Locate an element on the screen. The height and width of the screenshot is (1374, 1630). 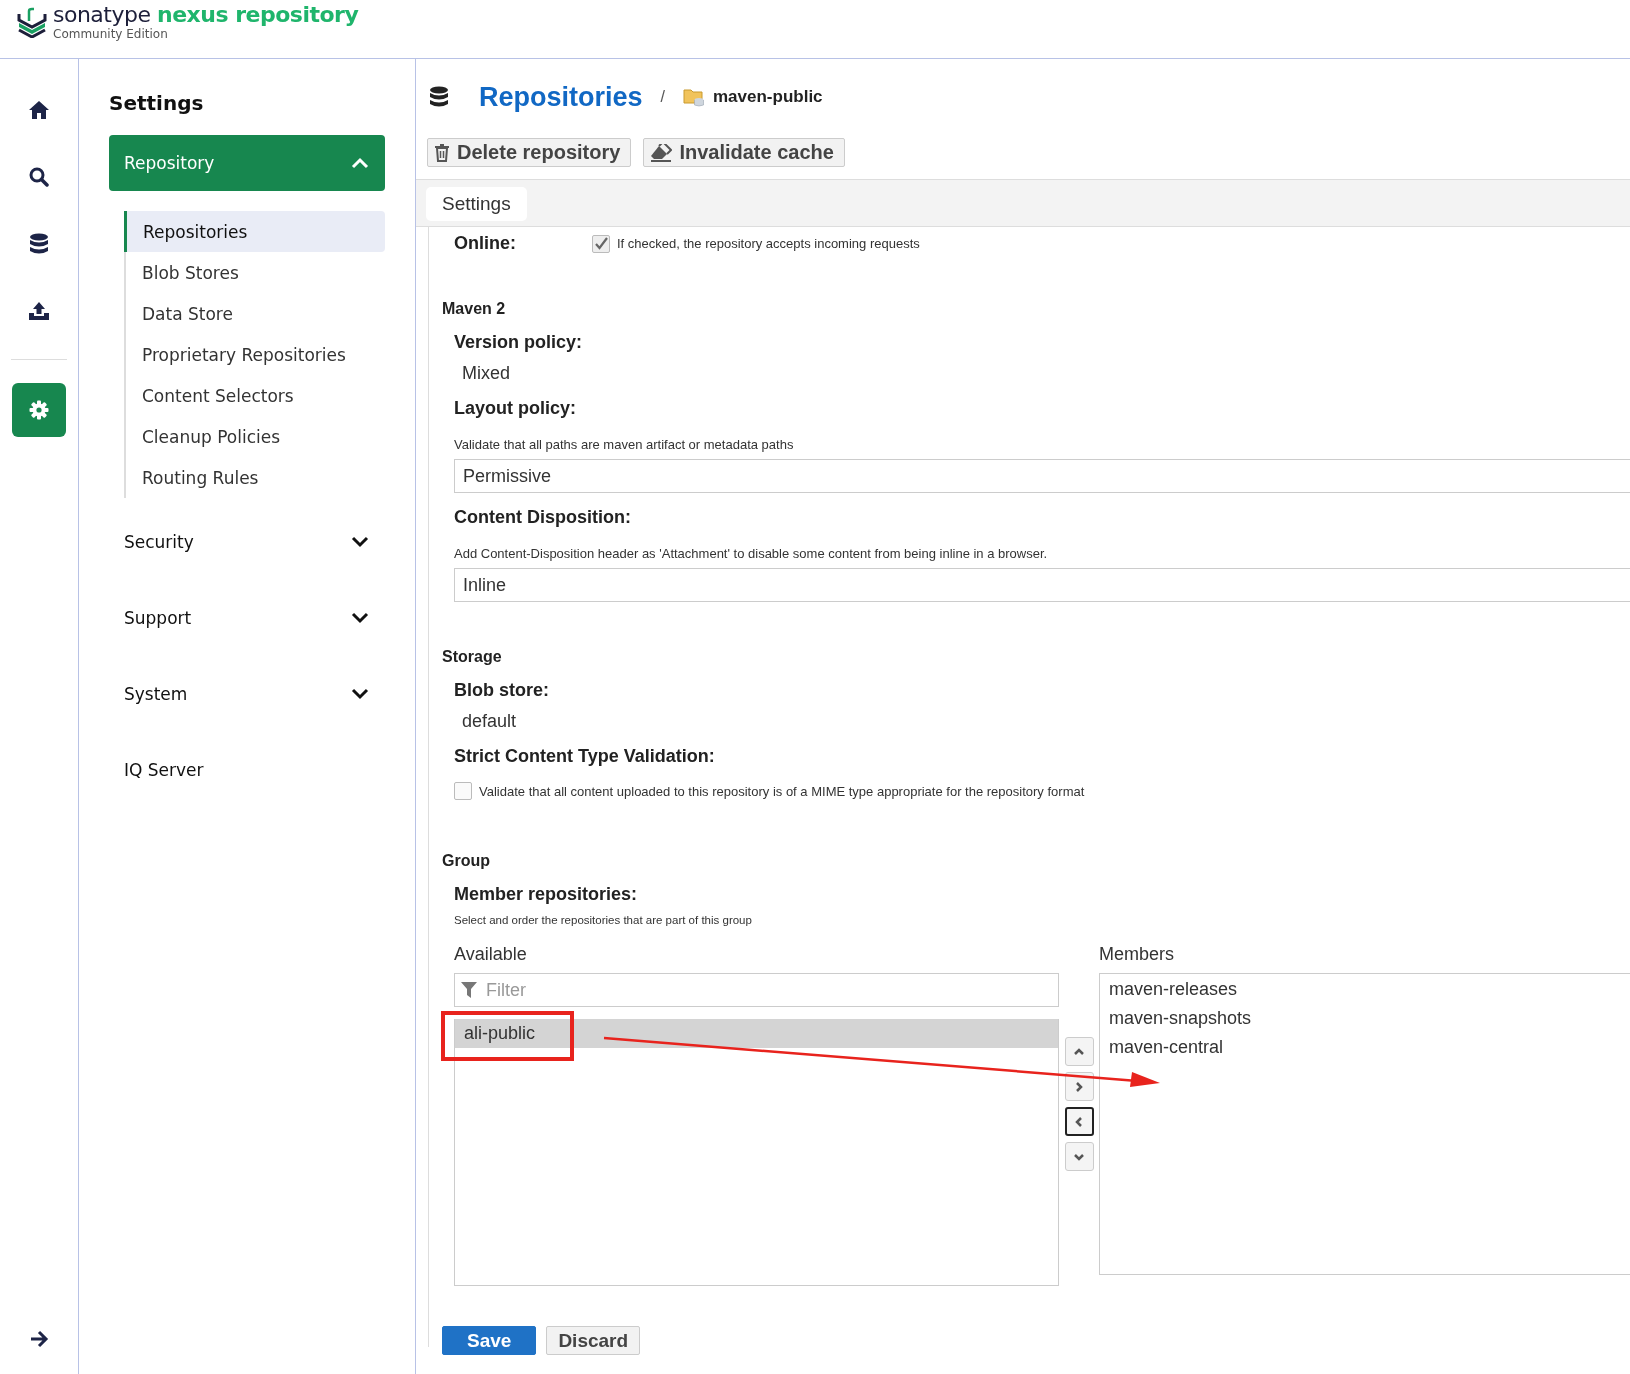
move-left-button is located at coordinates (1079, 1121).